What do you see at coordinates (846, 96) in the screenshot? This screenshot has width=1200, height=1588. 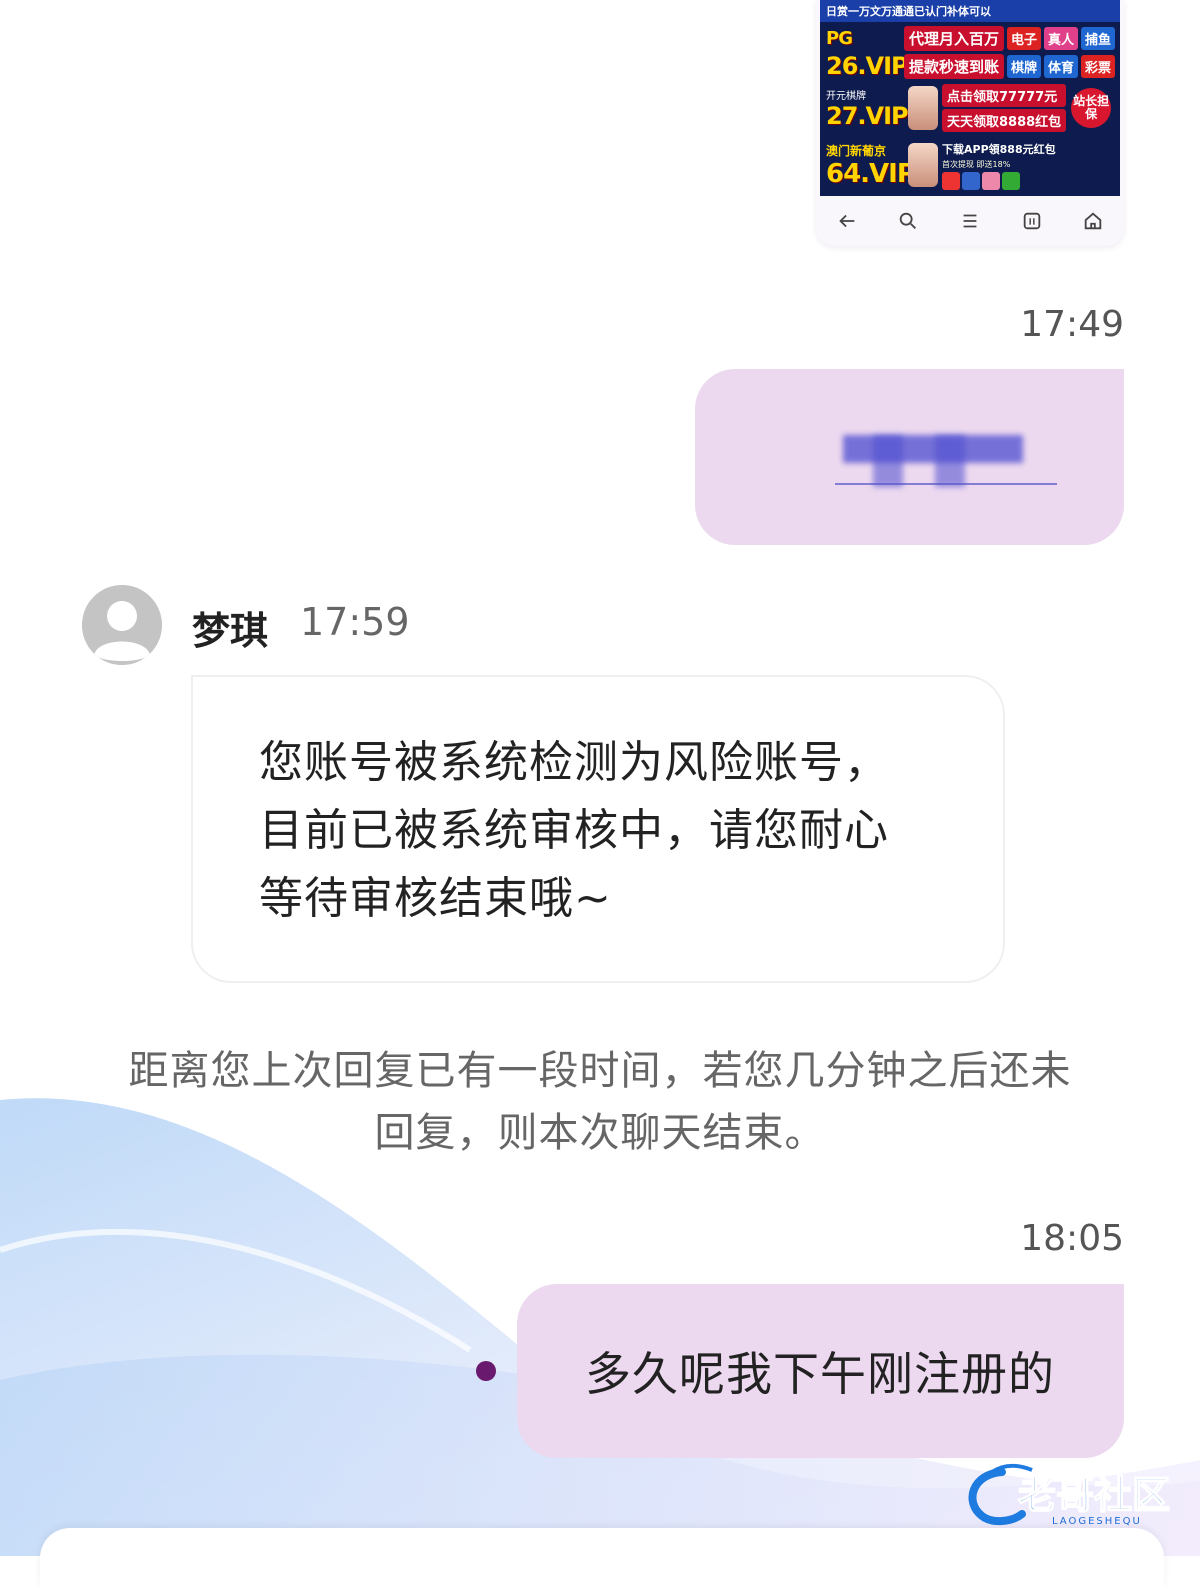 I see `ad-sub: 开元棋牌` at bounding box center [846, 96].